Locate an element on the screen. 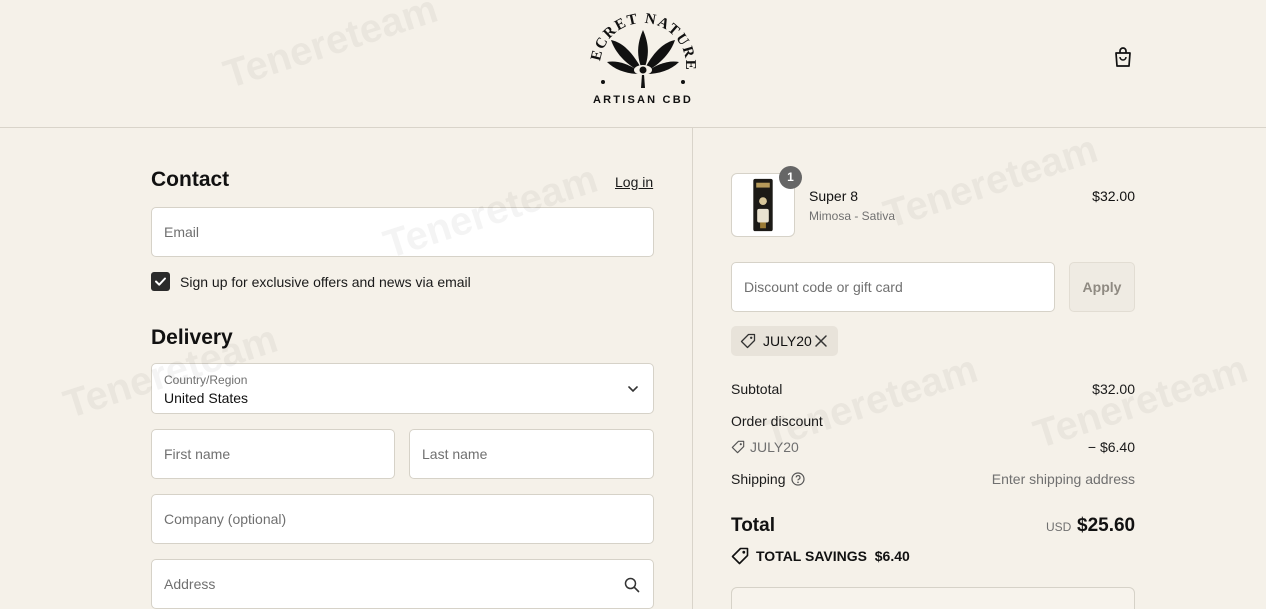  discount-tag-icon is located at coordinates (738, 447).